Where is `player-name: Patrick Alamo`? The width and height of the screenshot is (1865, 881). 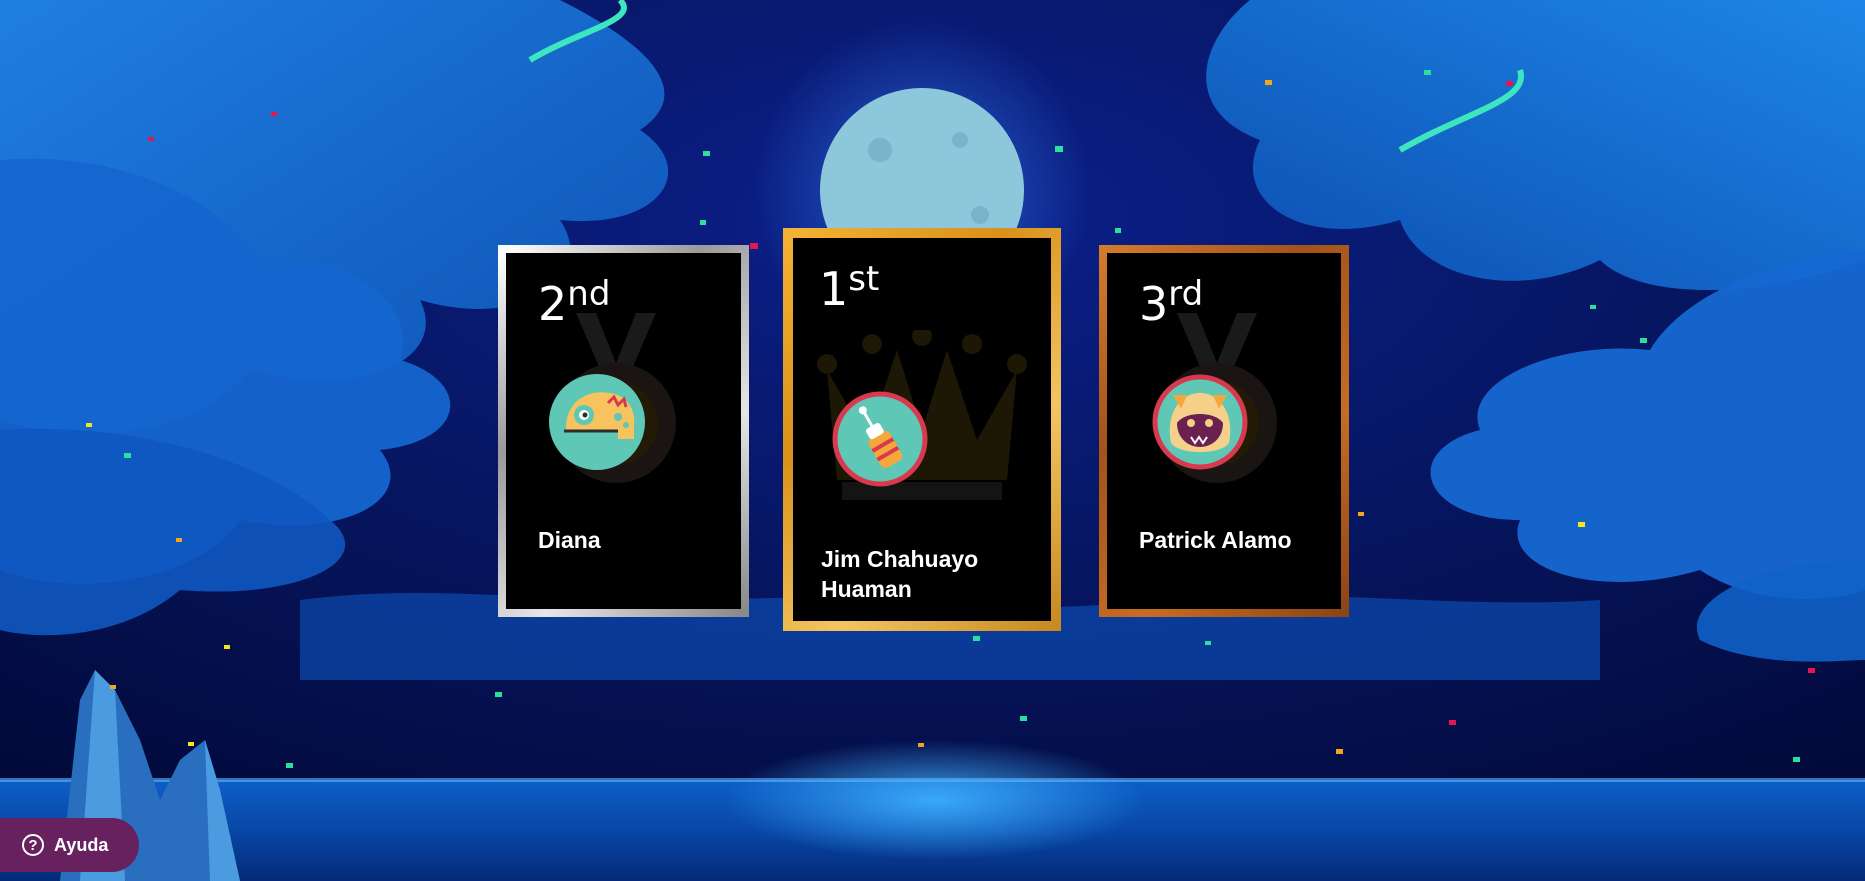 player-name: Patrick Alamo is located at coordinates (1215, 540).